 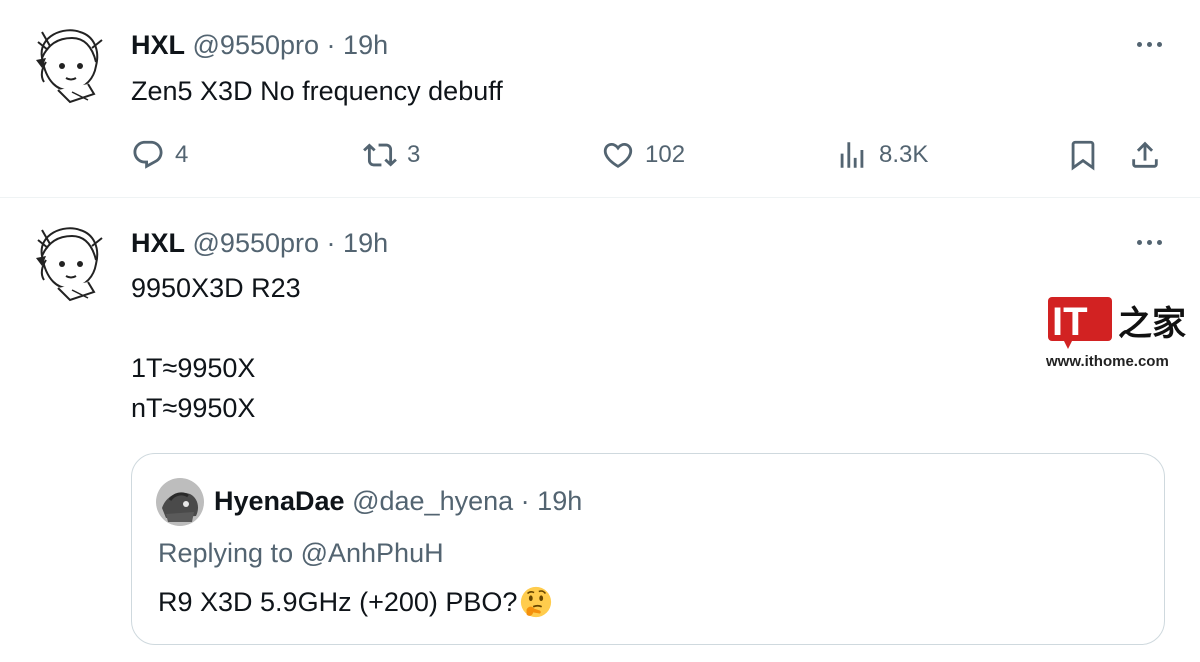 I want to click on replying-mention: @AnhPhuH, so click(x=372, y=553).